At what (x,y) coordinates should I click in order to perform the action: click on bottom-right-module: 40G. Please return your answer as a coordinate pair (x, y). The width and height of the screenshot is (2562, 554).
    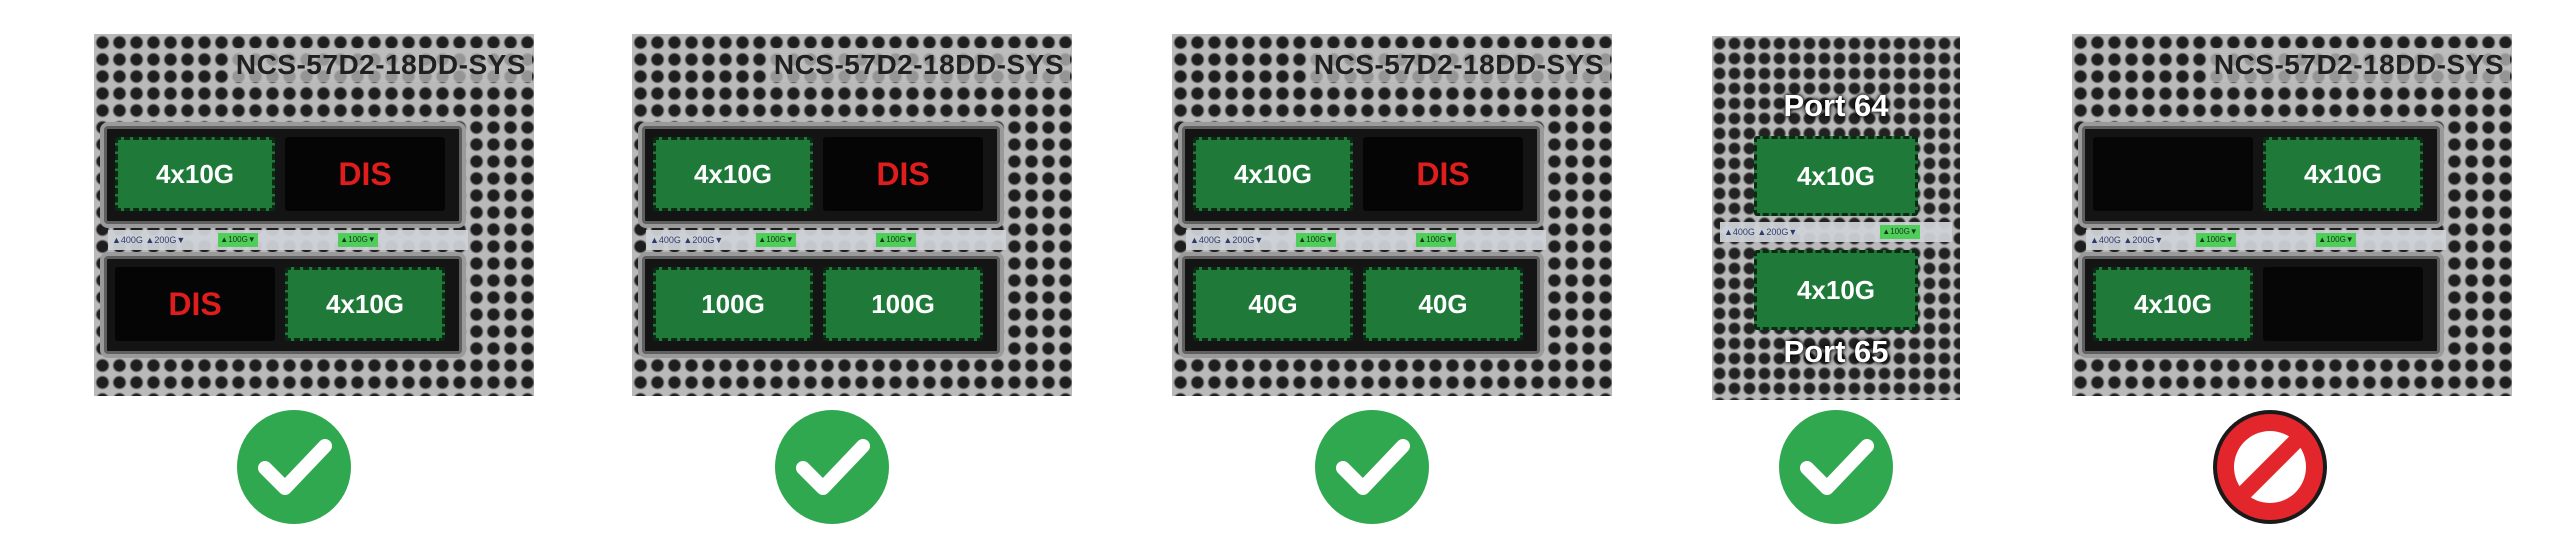
    Looking at the image, I should click on (1443, 304).